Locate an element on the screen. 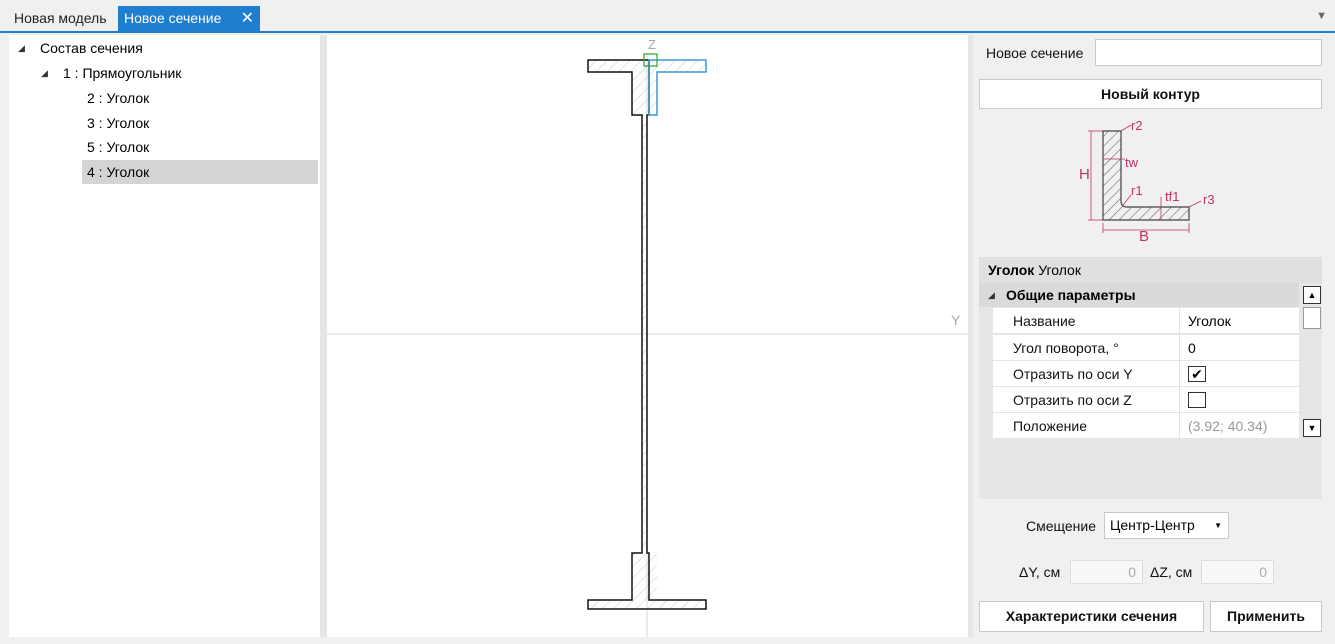  tab-new-model: Новая модель is located at coordinates (60, 18).